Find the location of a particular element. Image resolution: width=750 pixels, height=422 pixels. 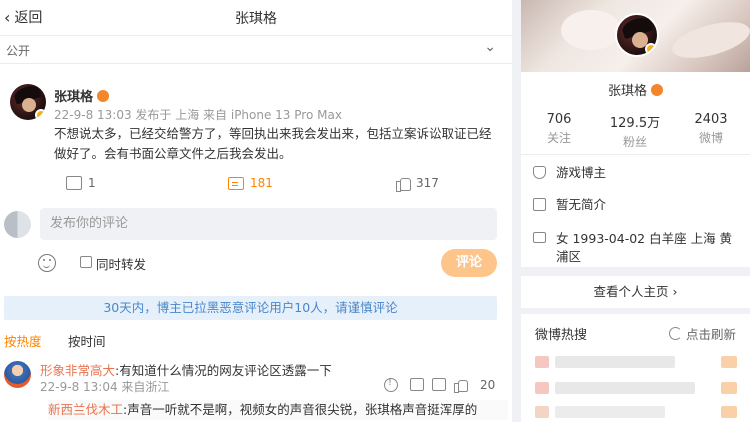

posts-label: 微博 is located at coordinates (710, 138).